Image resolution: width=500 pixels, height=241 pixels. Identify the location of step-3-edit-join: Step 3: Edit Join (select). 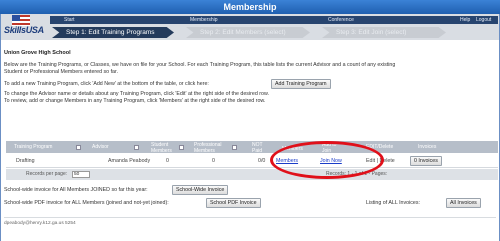
(384, 32).